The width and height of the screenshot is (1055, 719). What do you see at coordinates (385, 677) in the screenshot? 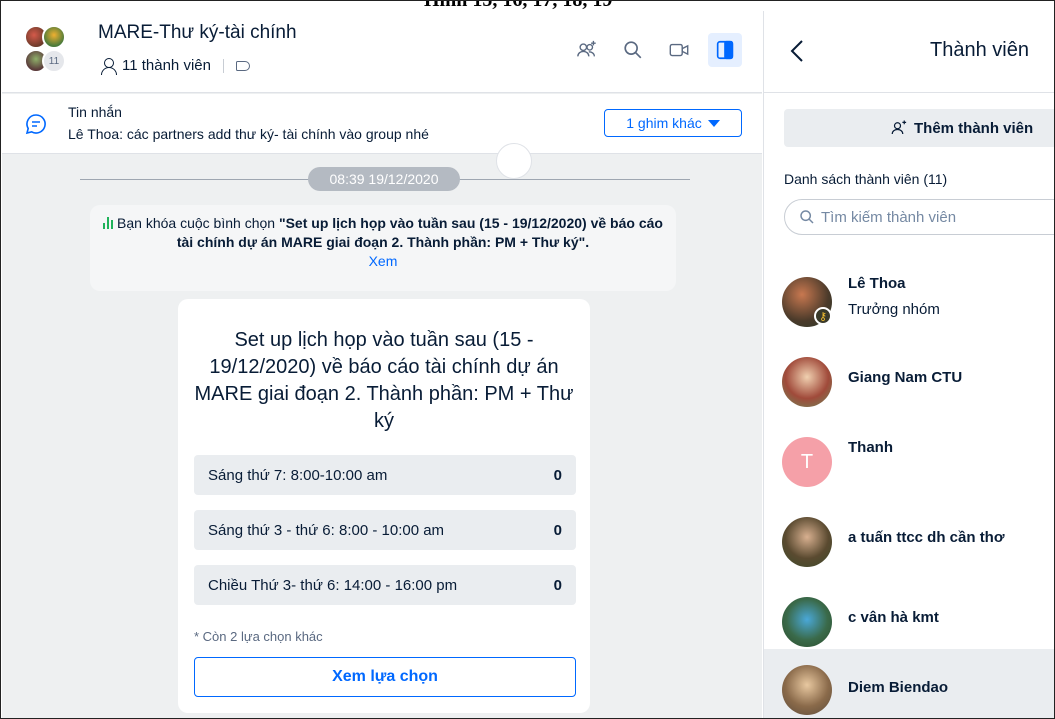
I see `view-options-button: Xem lựa chọn` at bounding box center [385, 677].